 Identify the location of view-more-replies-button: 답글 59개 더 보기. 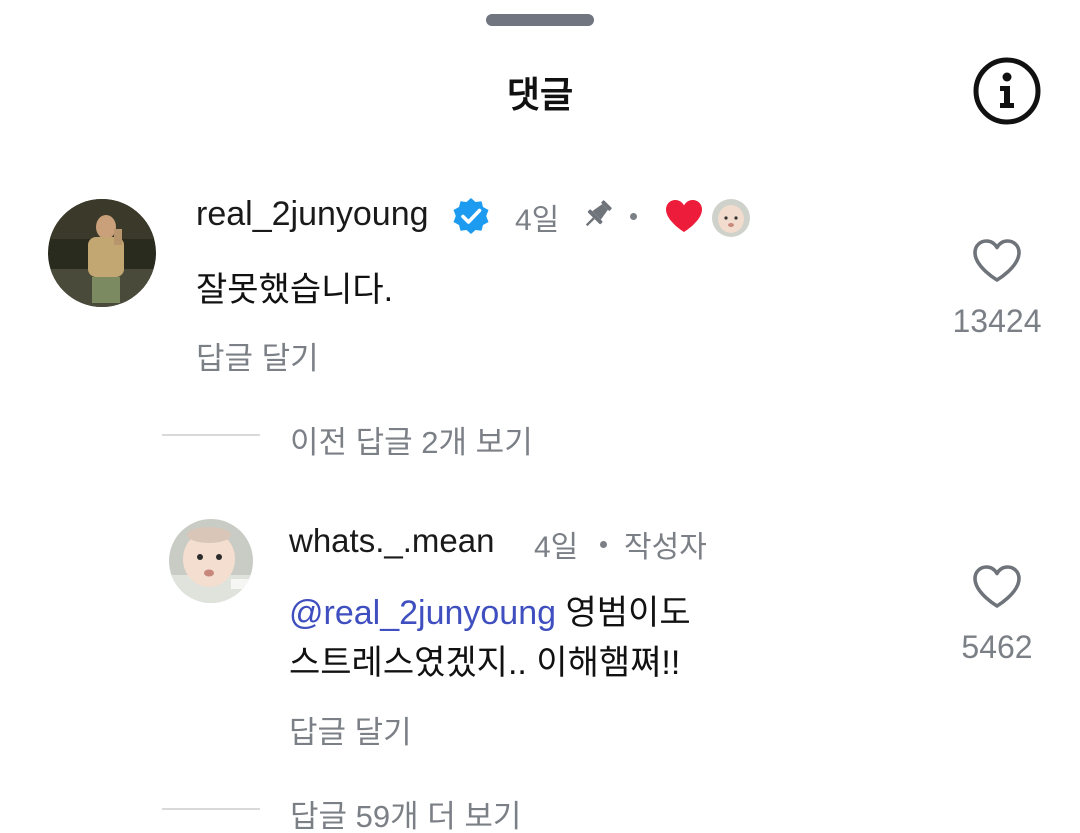
(405, 812).